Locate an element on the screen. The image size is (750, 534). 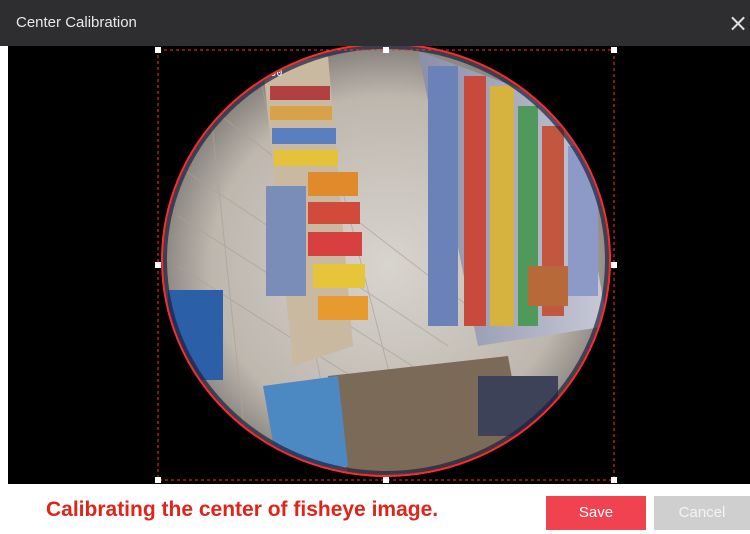
handle-bottom-center is located at coordinates (386, 480).